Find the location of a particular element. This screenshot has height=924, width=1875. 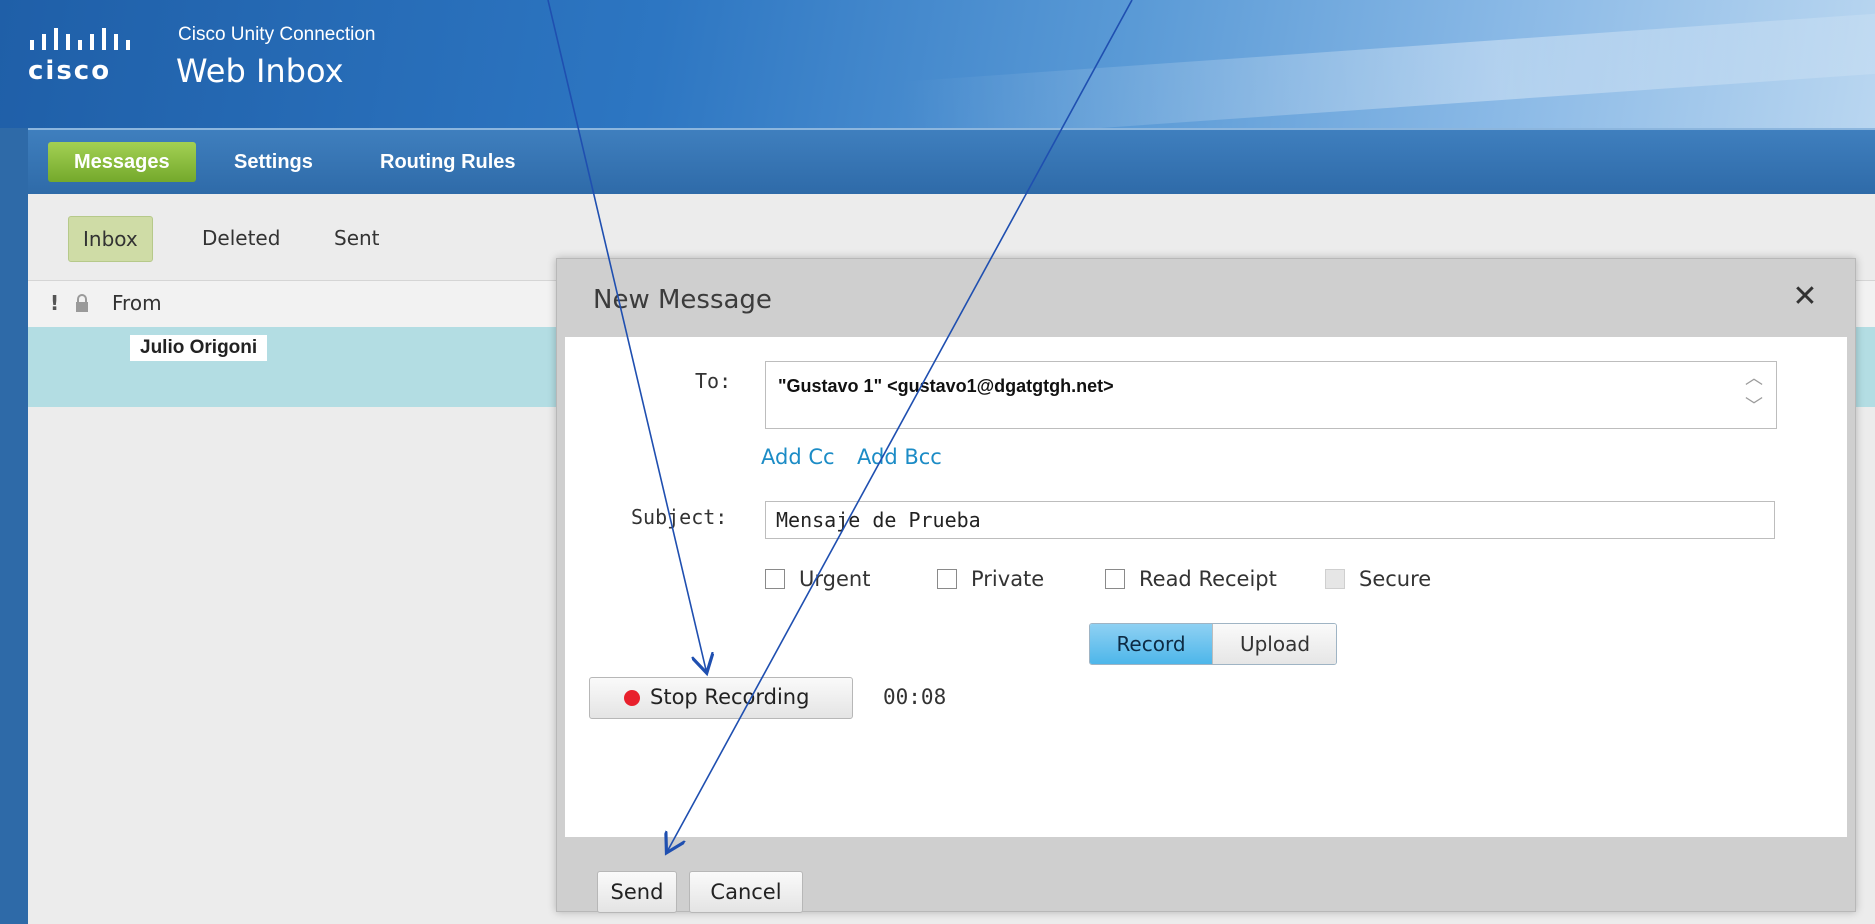

upload-button: Upload is located at coordinates (1274, 644).